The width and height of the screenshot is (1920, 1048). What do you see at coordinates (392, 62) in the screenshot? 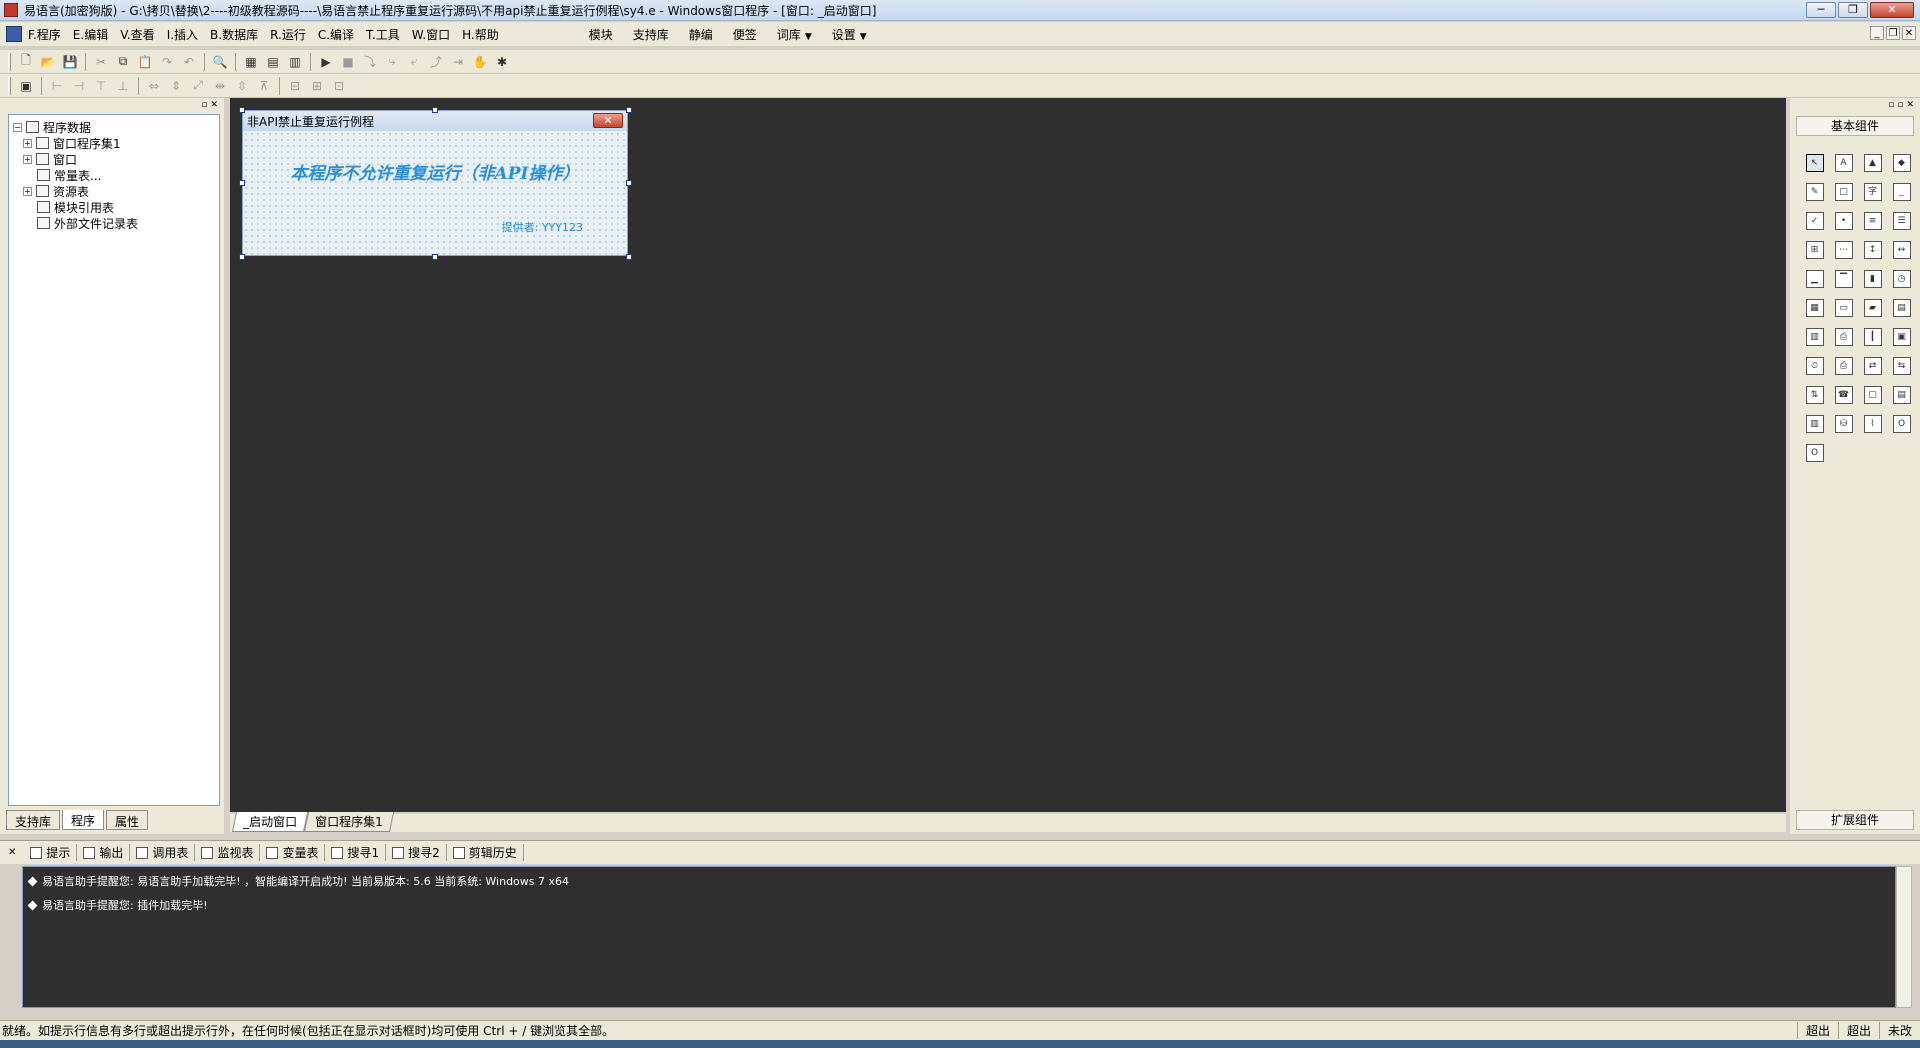
I see `step-into-icon: ⤷` at bounding box center [392, 62].